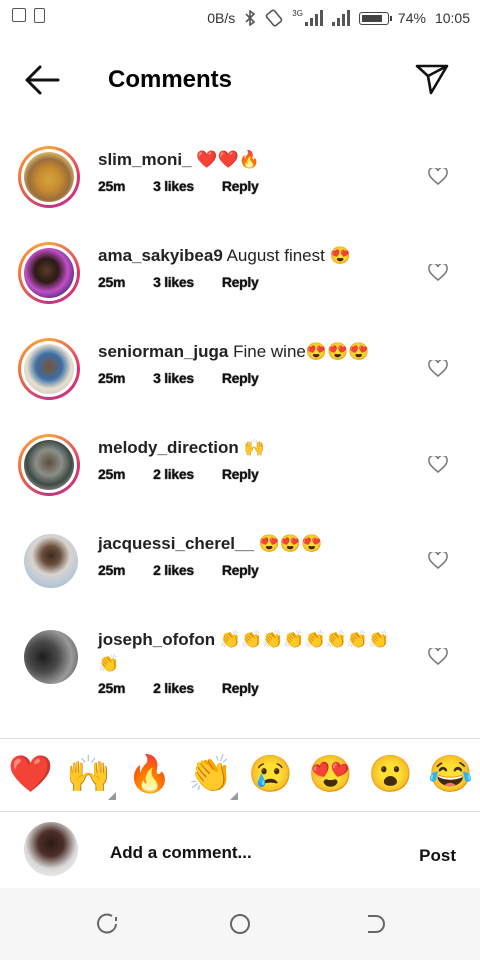 This screenshot has height=960, width=480. Describe the element at coordinates (390, 774) in the screenshot. I see `emoji-surprised: 😮` at that location.